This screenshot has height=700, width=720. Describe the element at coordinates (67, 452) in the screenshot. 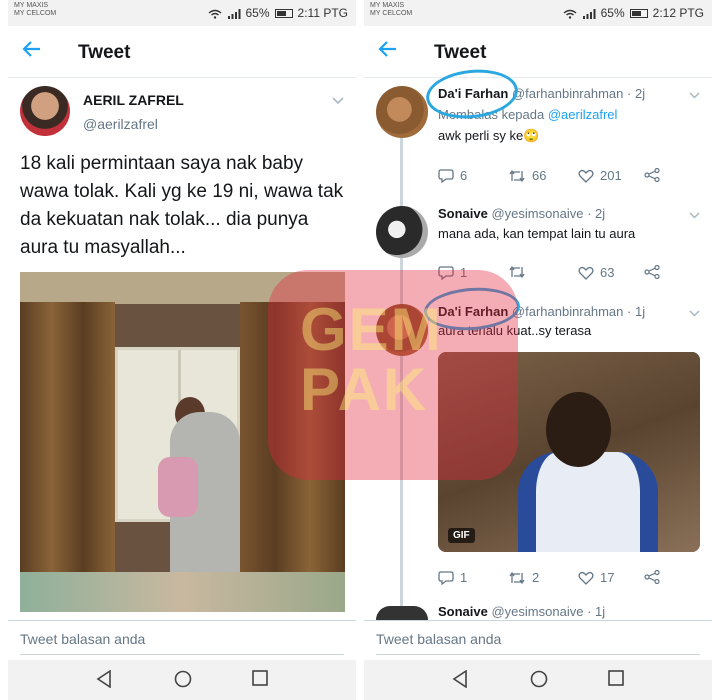

I see `photo-curtain-left` at that location.